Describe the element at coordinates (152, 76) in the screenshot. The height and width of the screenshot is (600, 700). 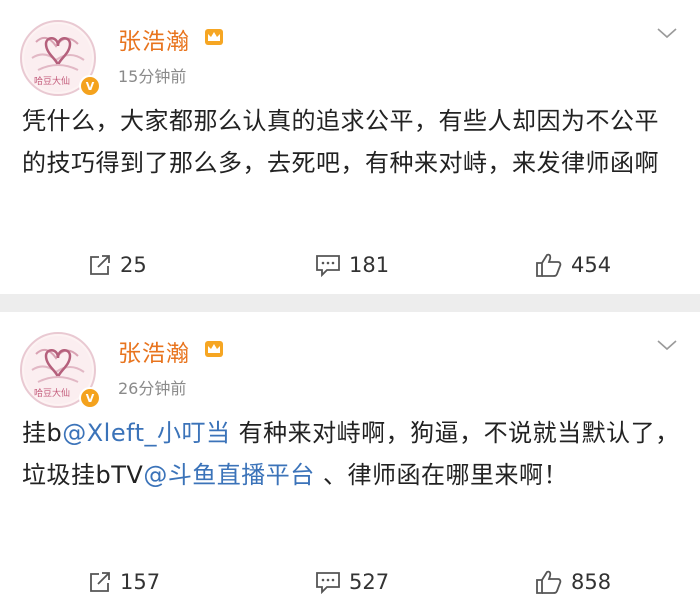
I see `post-timestamp: 15分钟前` at that location.